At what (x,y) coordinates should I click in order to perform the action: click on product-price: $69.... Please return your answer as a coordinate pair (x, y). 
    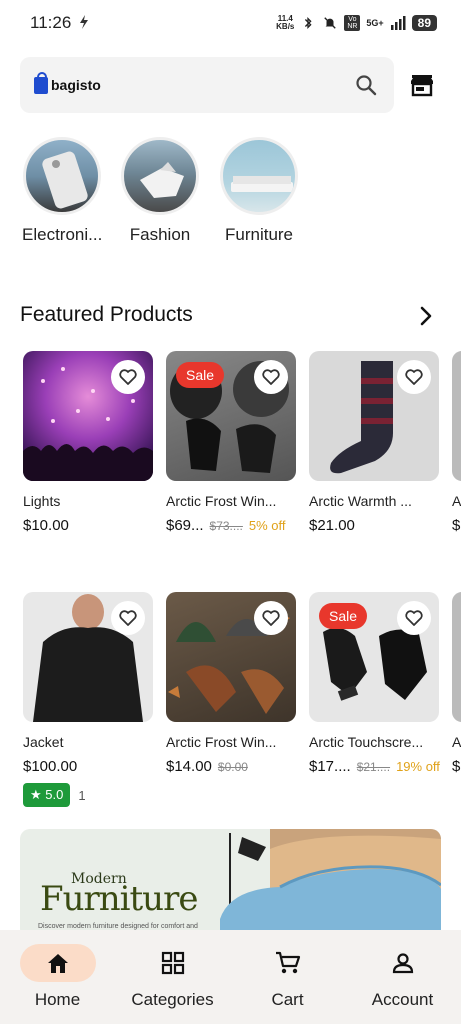
    Looking at the image, I should click on (185, 525).